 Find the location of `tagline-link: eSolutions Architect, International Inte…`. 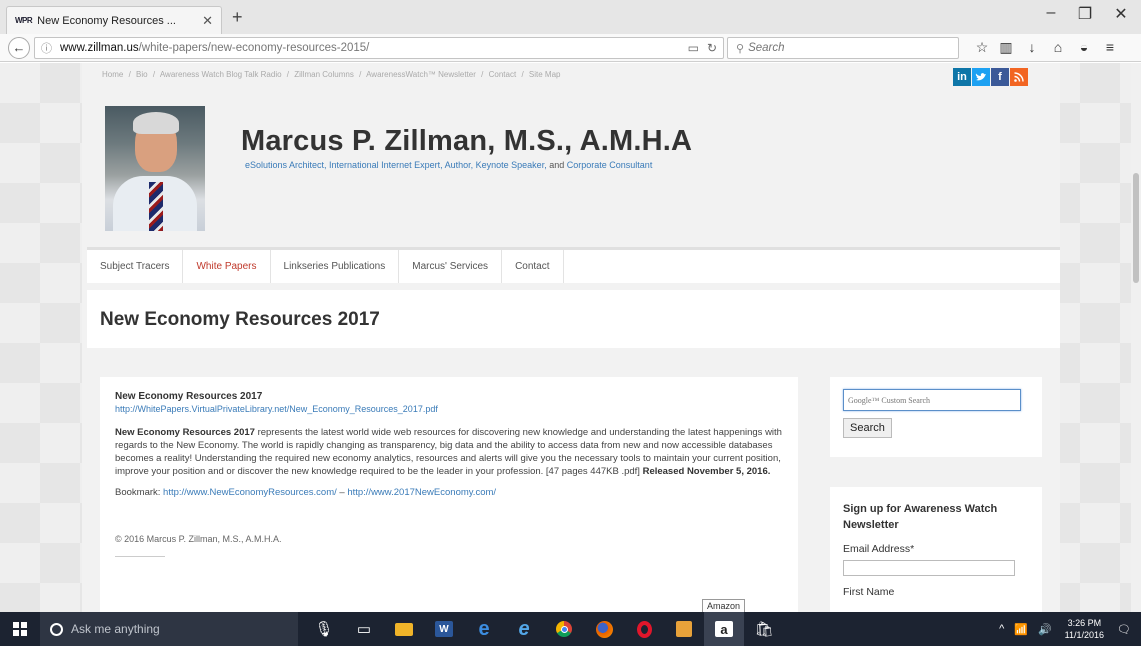

tagline-link: eSolutions Architect, International Inte… is located at coordinates (396, 165).